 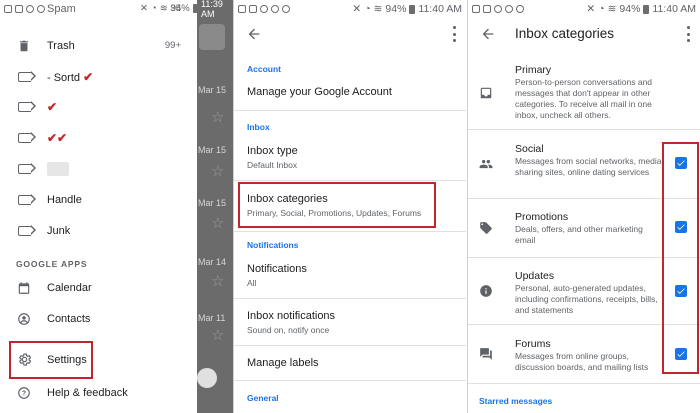 What do you see at coordinates (533, 344) in the screenshot?
I see `category-title: Forums` at bounding box center [533, 344].